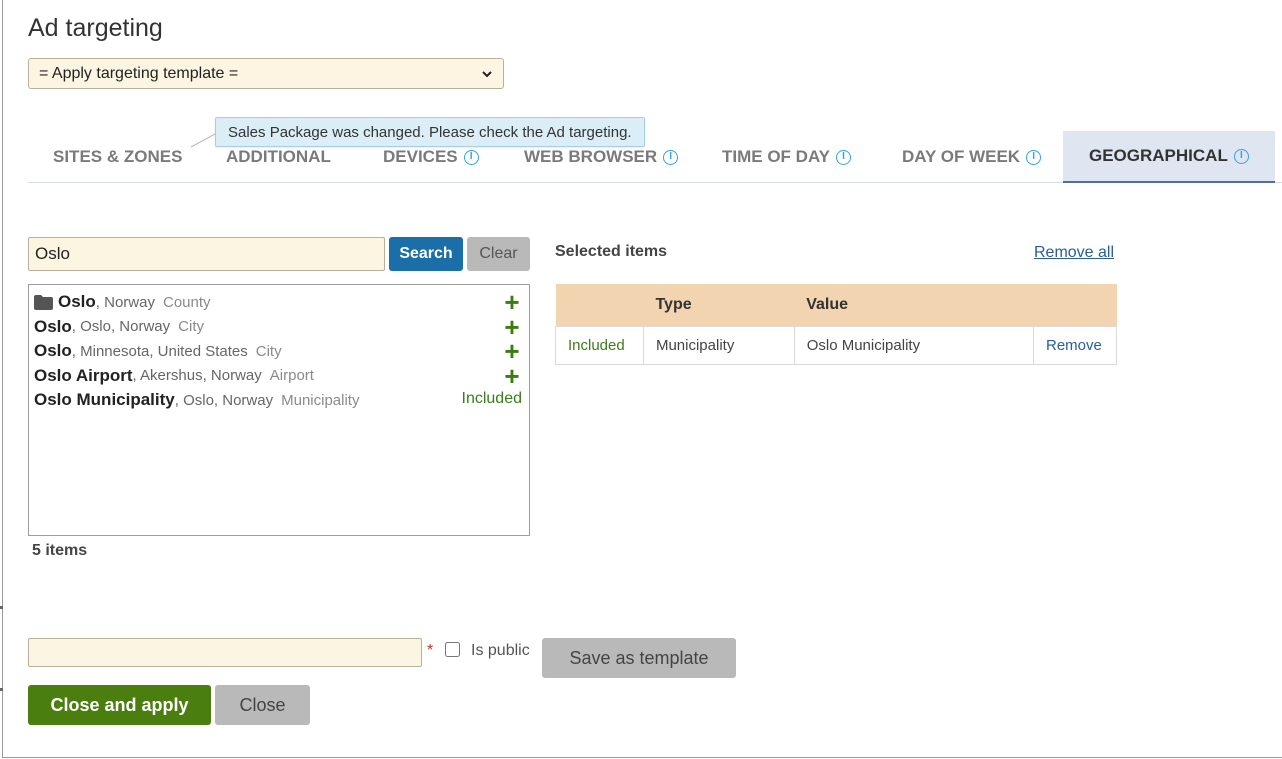  I want to click on folder-icon, so click(43, 302).